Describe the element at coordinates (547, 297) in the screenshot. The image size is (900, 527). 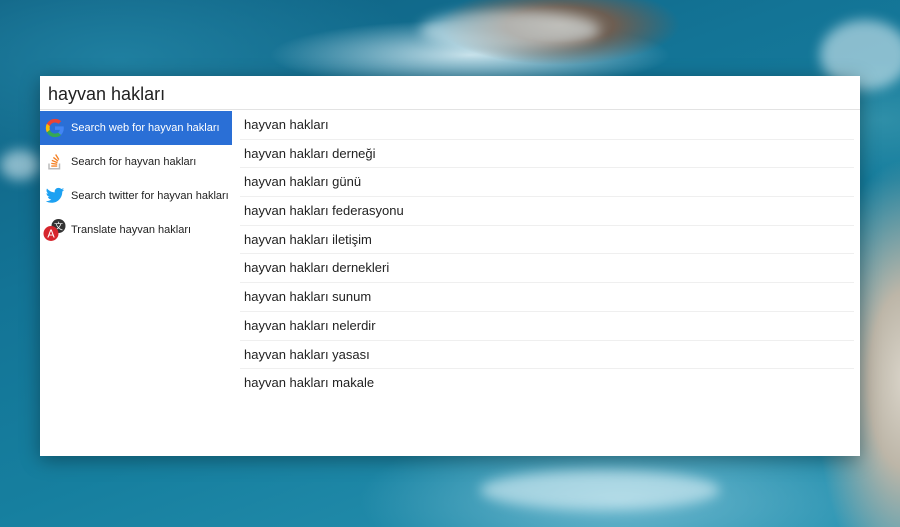
I see `suggestion-item: hayvan hakları sunum` at that location.